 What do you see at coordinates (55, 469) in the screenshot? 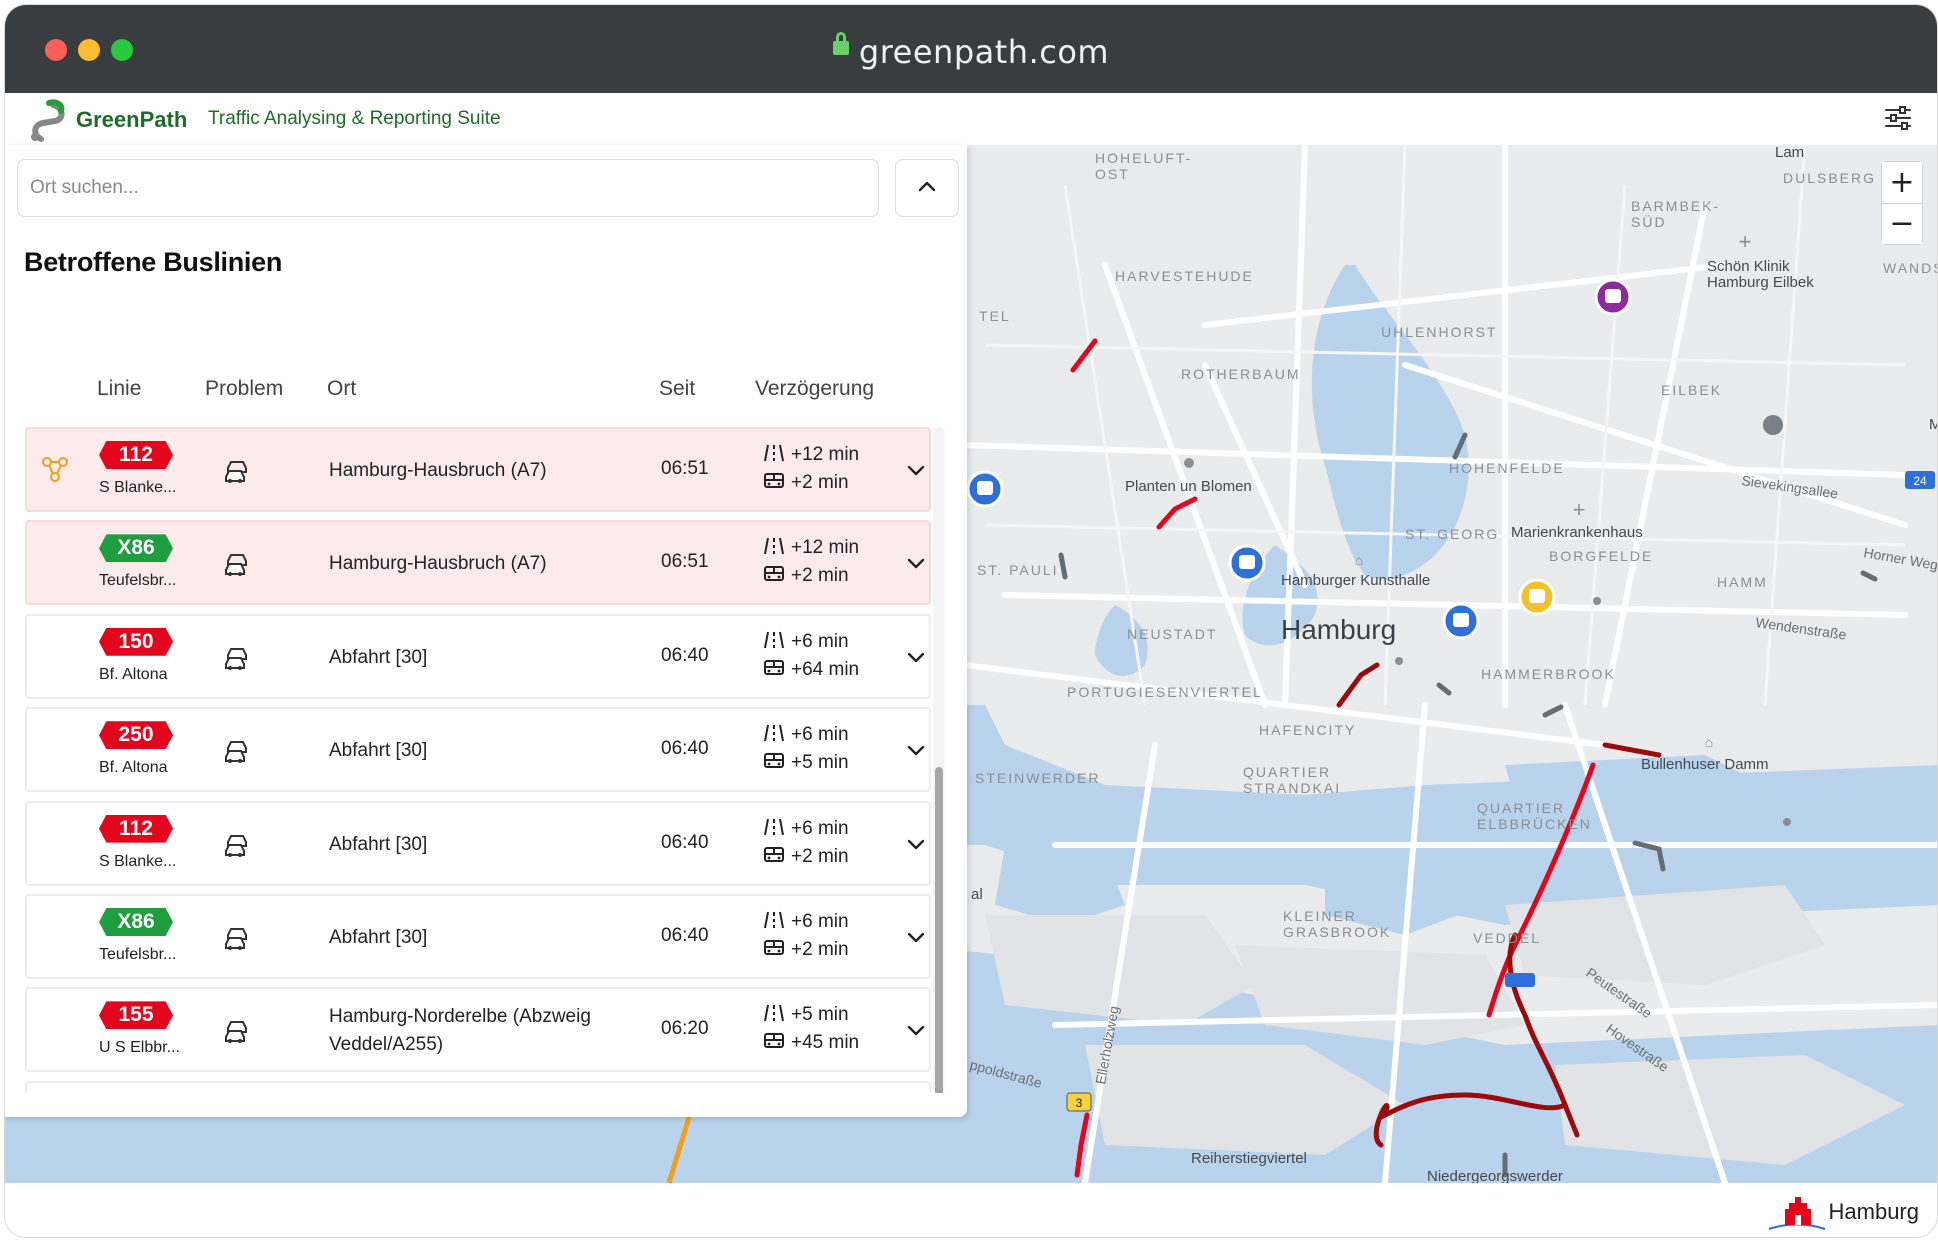
I see `route-icon` at bounding box center [55, 469].